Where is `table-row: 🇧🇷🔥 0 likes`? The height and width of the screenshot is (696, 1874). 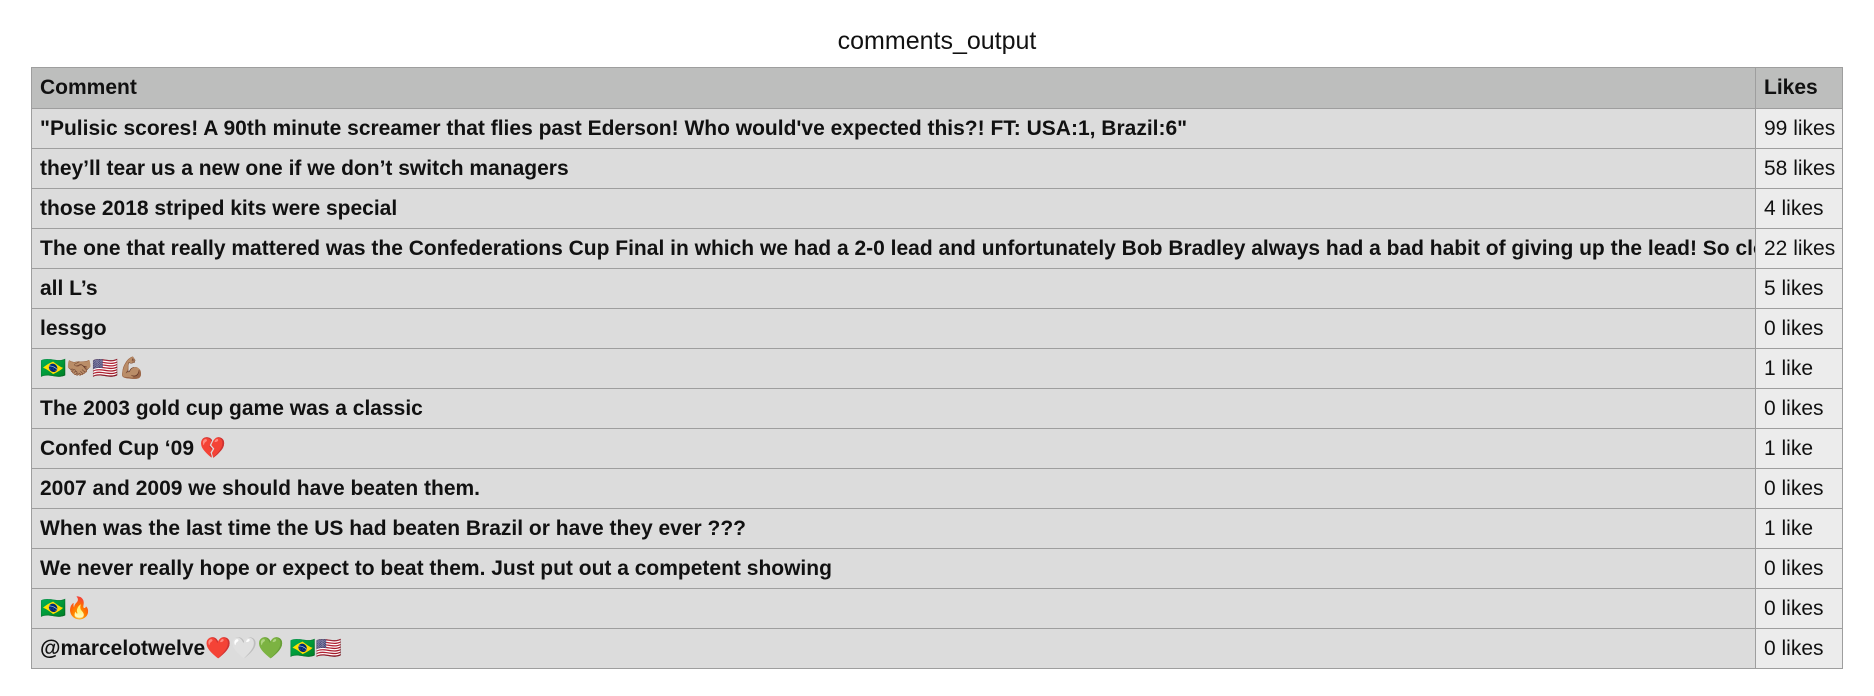 table-row: 🇧🇷🔥 0 likes is located at coordinates (937, 608).